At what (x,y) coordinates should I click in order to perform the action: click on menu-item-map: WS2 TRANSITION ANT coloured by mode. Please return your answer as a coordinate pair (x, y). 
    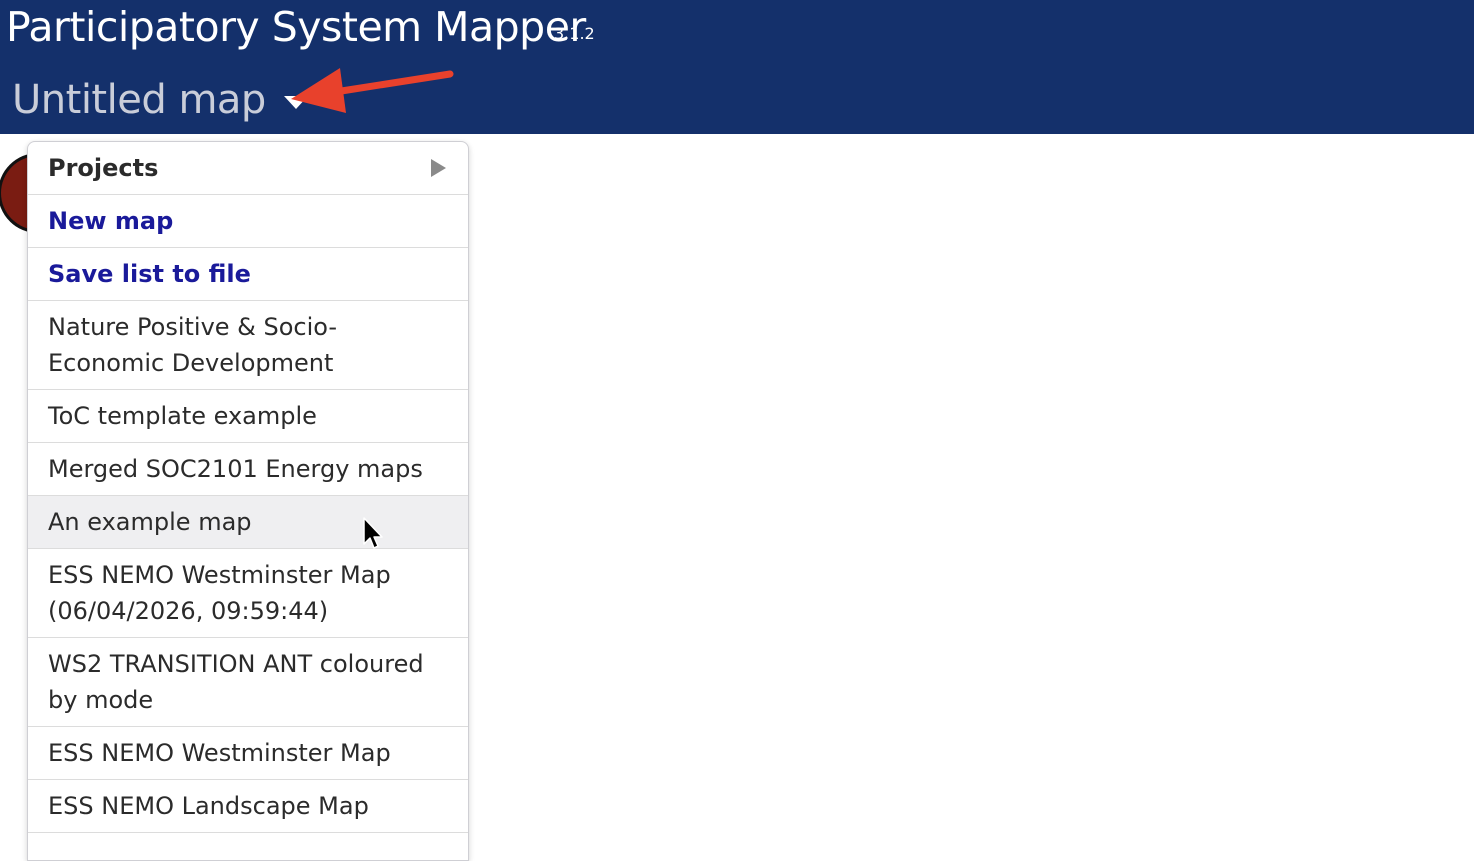
    Looking at the image, I should click on (248, 682).